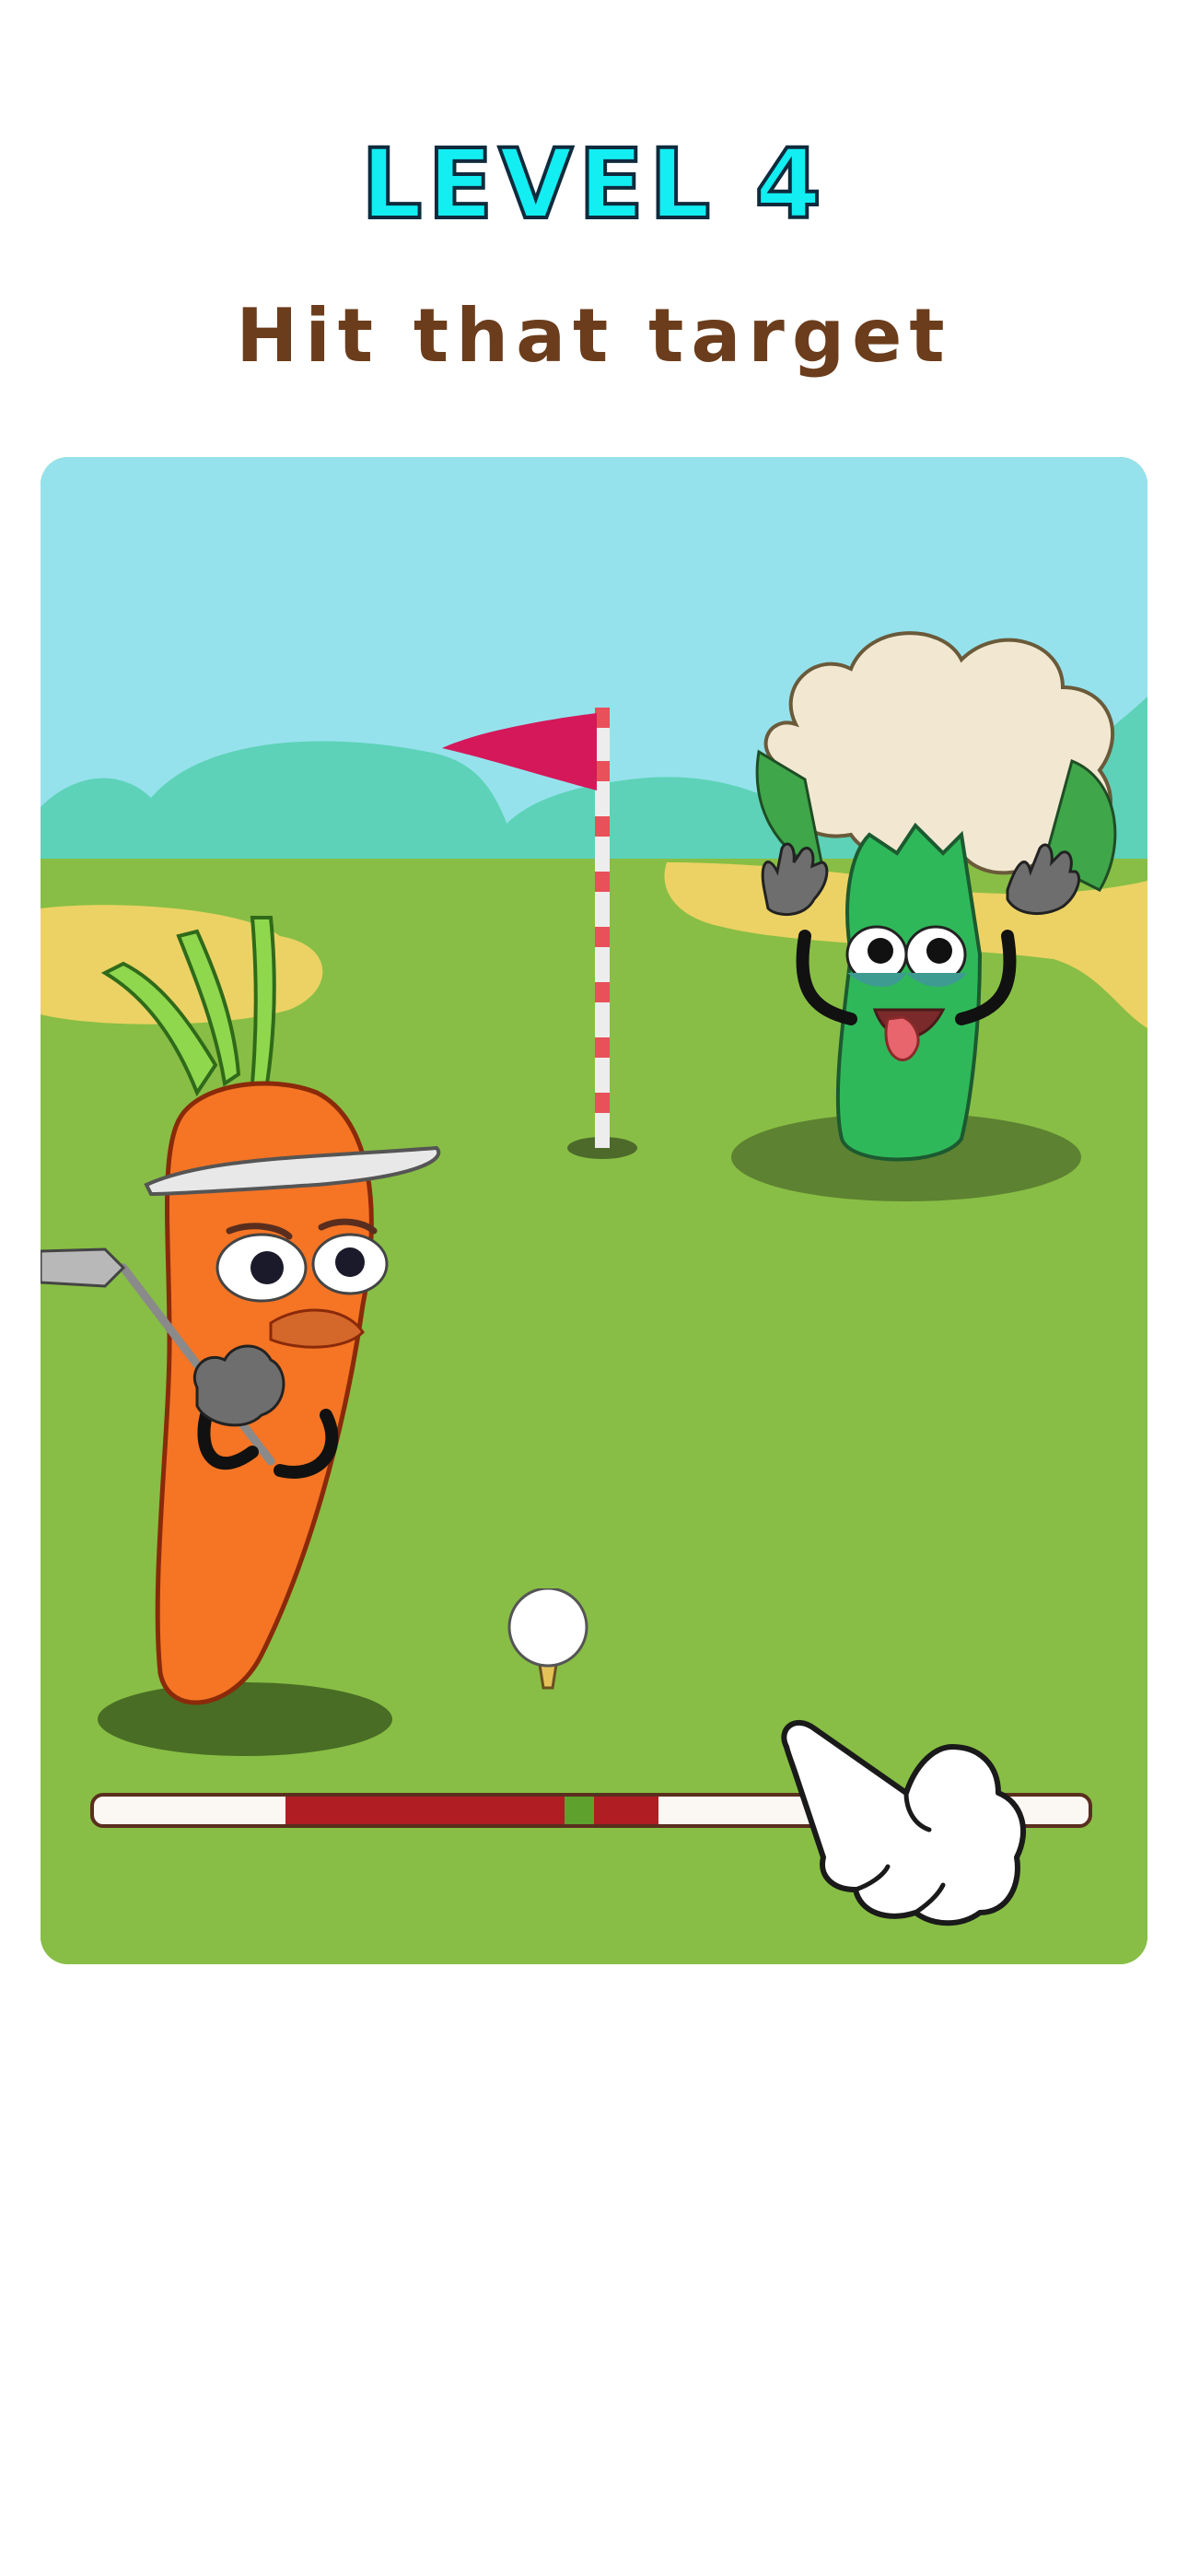 This screenshot has width=1188, height=2576. What do you see at coordinates (548, 1643) in the screenshot?
I see `golf-ball` at bounding box center [548, 1643].